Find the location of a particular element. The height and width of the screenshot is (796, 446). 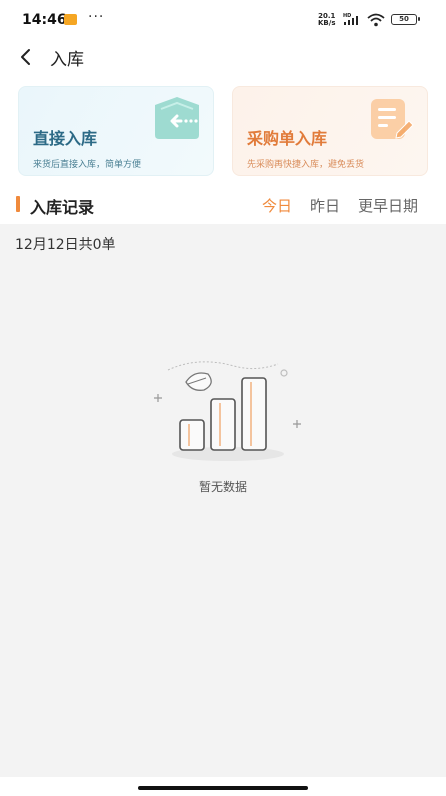

records-section-title: 入库记录 is located at coordinates (62, 207).